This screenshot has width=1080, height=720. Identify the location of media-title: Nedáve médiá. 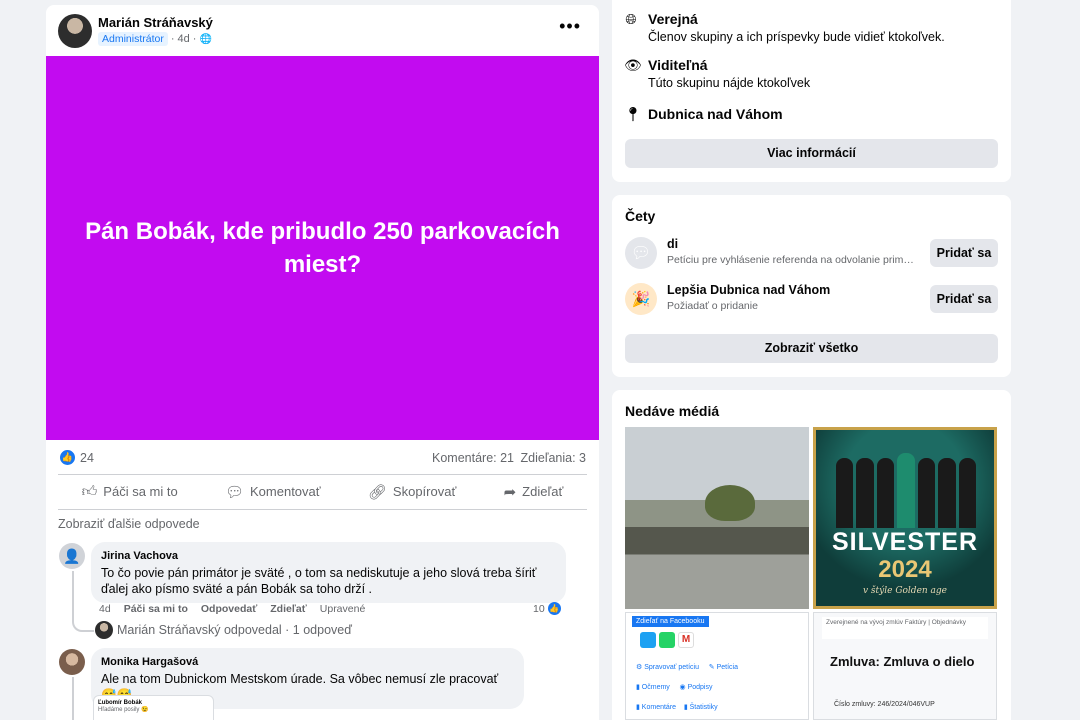
(672, 411).